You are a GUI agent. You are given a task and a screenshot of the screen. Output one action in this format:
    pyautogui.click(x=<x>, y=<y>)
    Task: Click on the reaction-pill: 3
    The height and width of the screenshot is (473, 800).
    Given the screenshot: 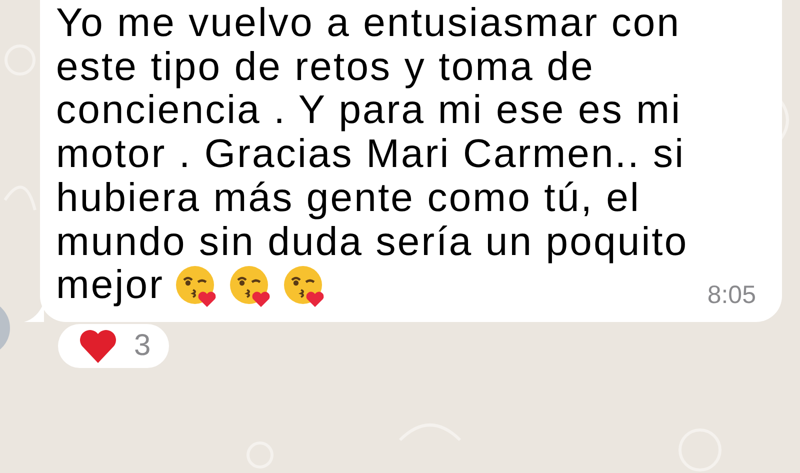 What is the action you would take?
    pyautogui.click(x=113, y=346)
    